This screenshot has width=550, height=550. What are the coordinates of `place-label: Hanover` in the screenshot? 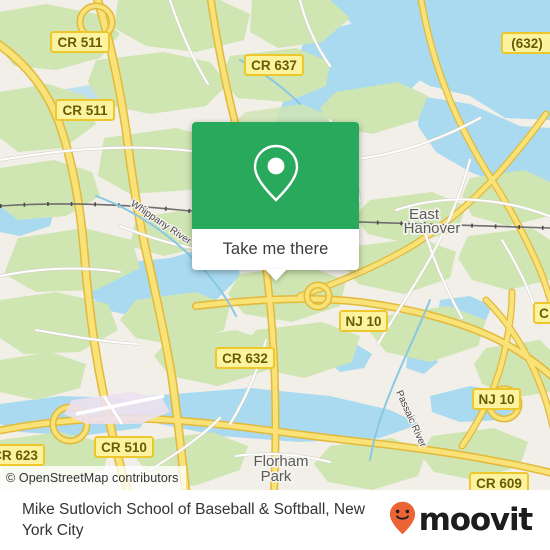 It's located at (432, 228).